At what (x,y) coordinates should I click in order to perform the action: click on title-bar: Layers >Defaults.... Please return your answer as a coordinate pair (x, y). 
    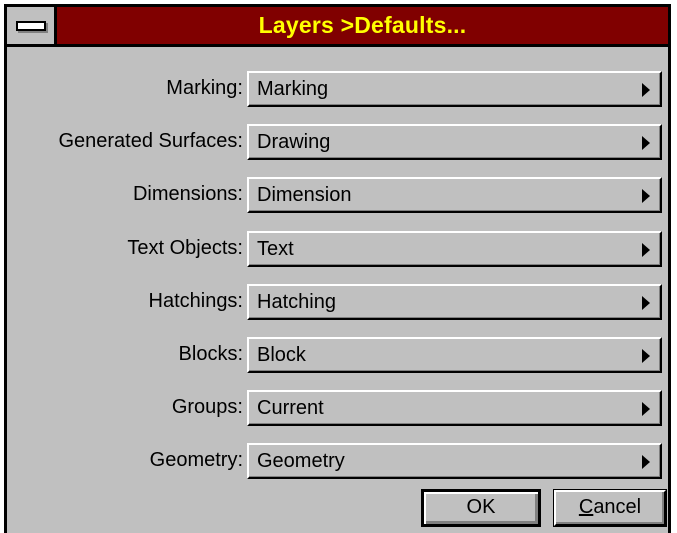
    Looking at the image, I should click on (337, 27).